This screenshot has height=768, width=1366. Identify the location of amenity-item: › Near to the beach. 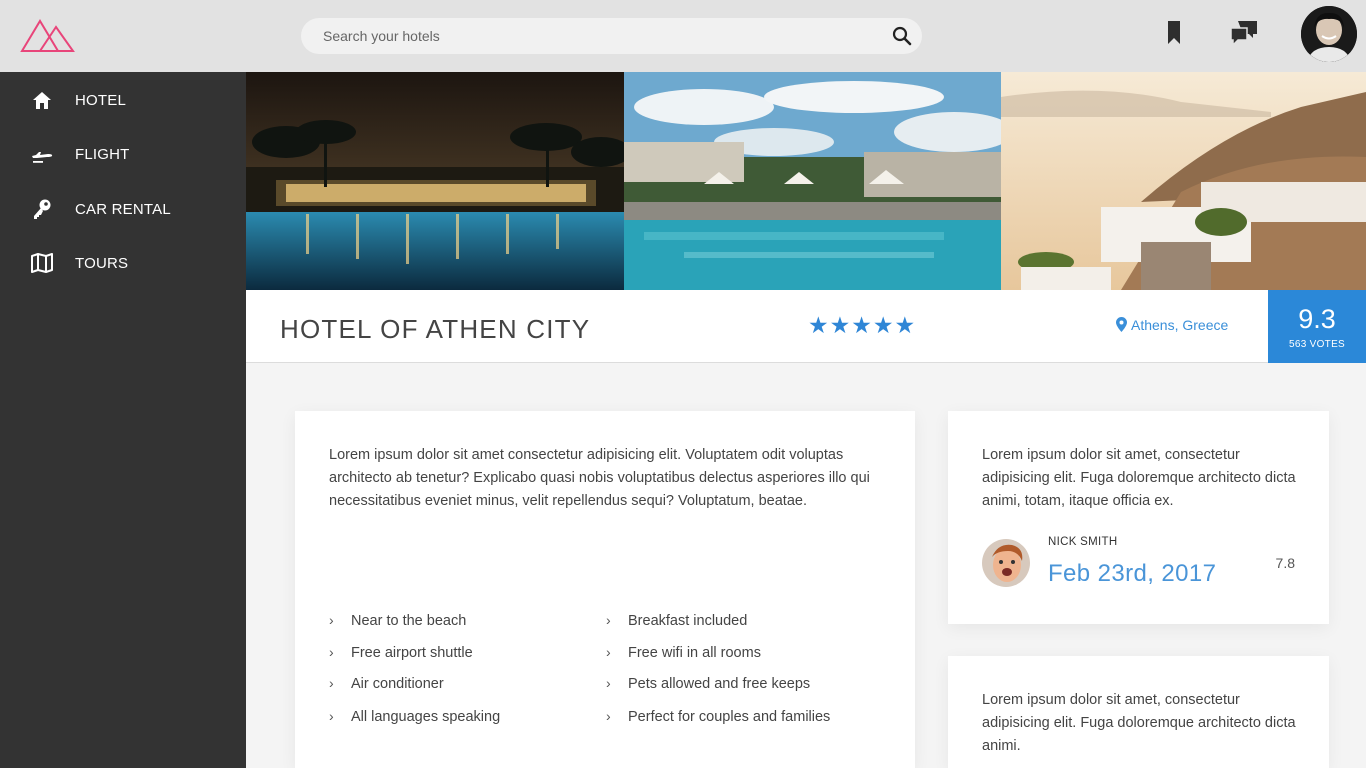
(398, 620).